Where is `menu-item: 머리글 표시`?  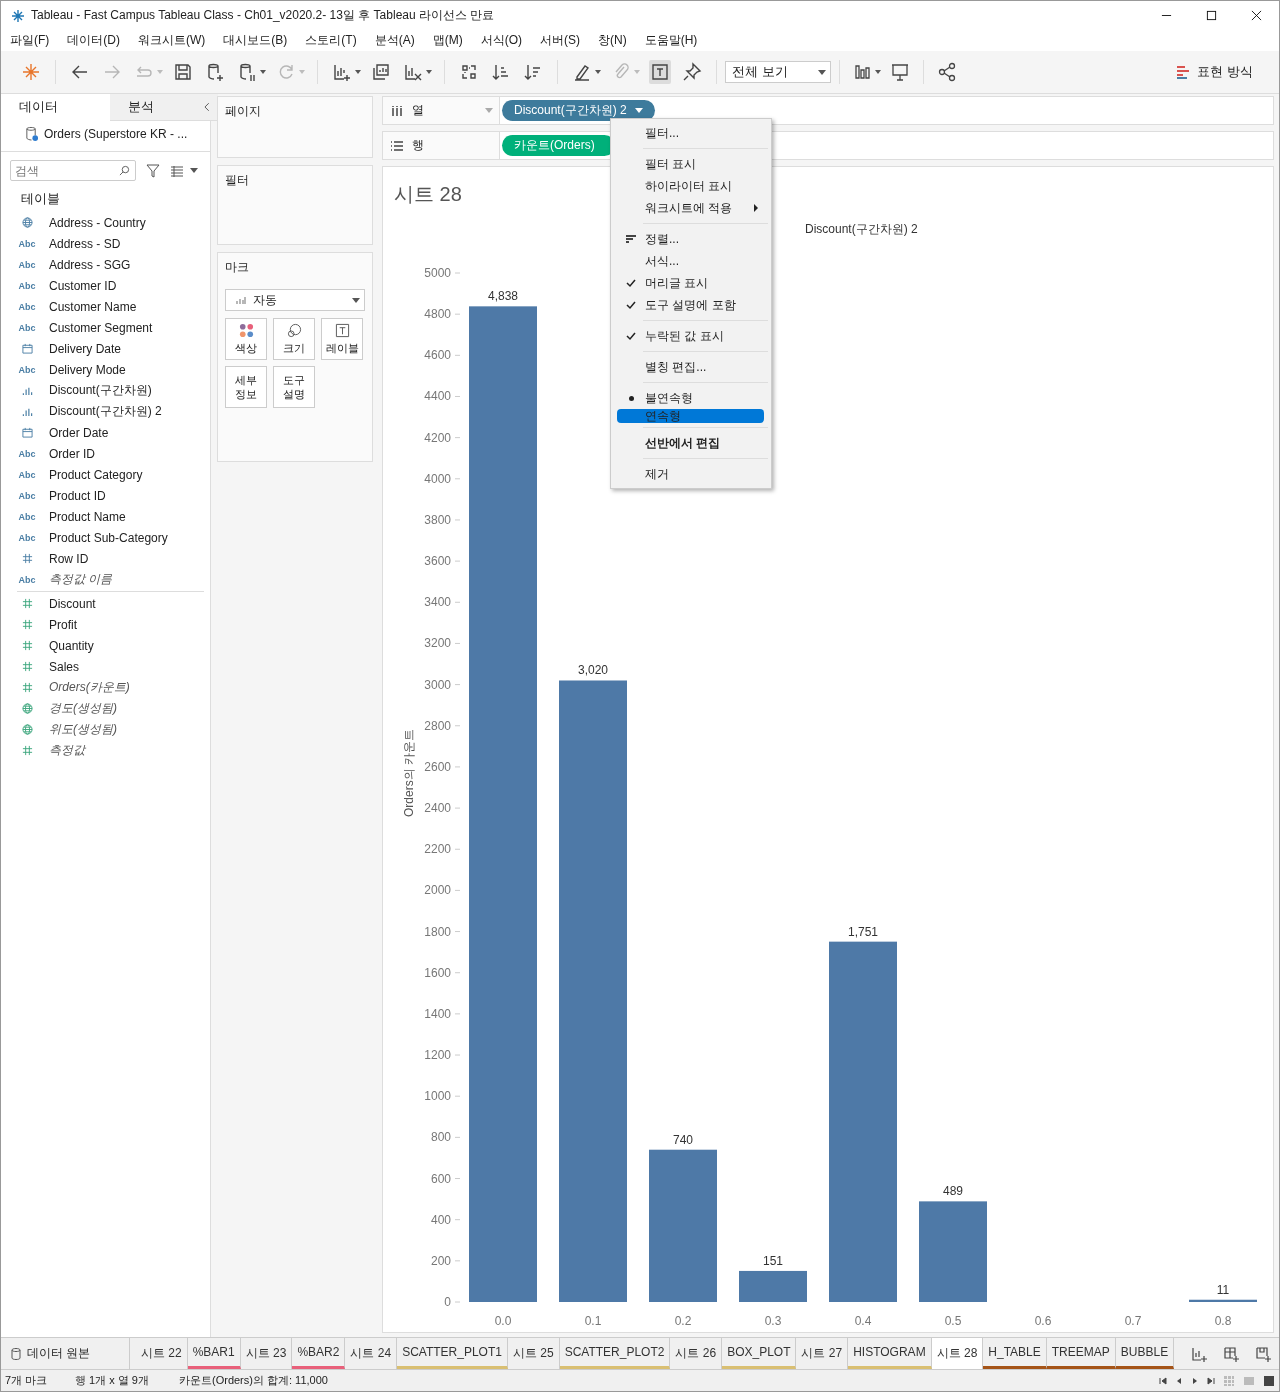
menu-item: 머리글 표시 is located at coordinates (690, 283).